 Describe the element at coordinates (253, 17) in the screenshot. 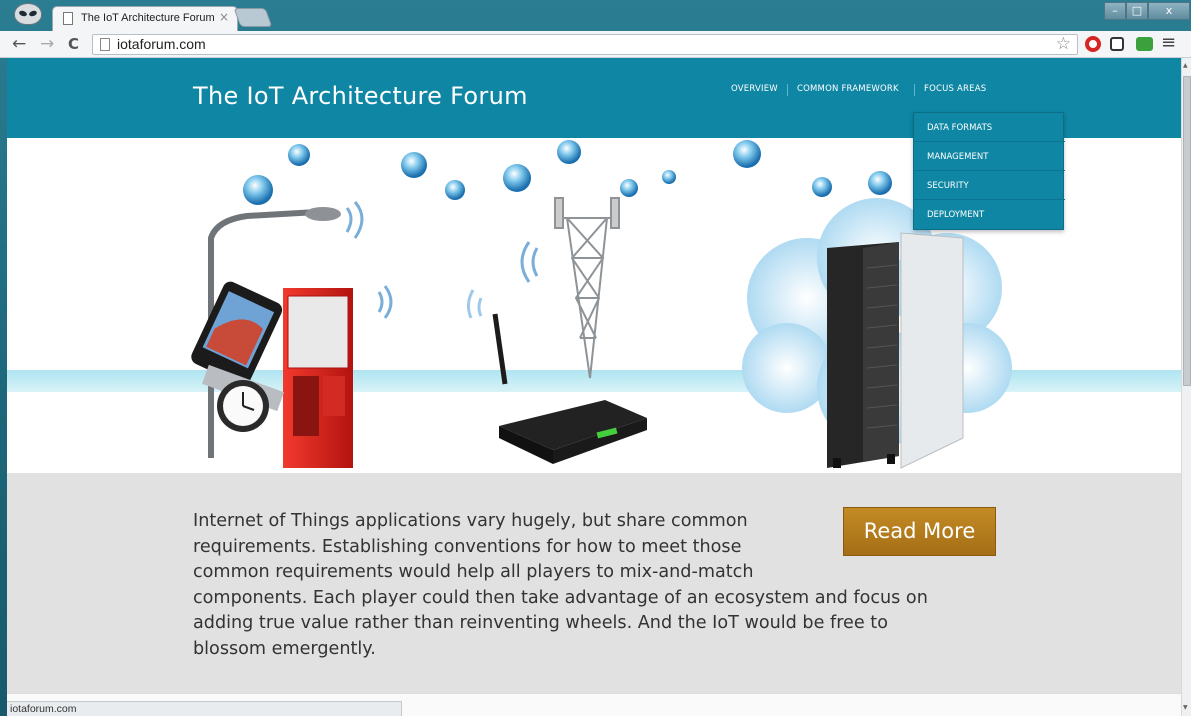

I see `new-tab-button` at that location.